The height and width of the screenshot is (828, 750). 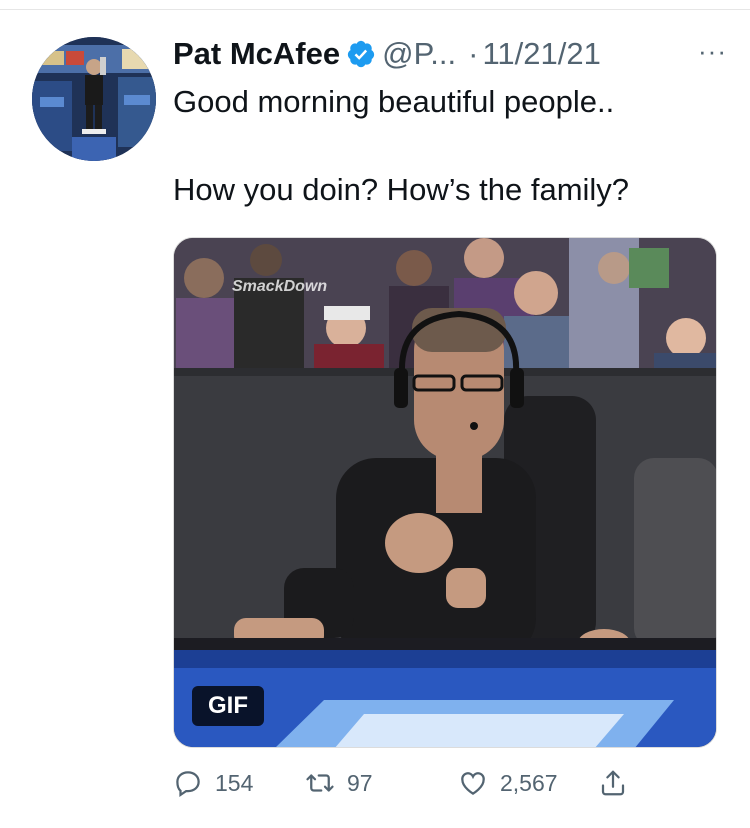 What do you see at coordinates (339, 783) in the screenshot?
I see `retweet-button: 97` at bounding box center [339, 783].